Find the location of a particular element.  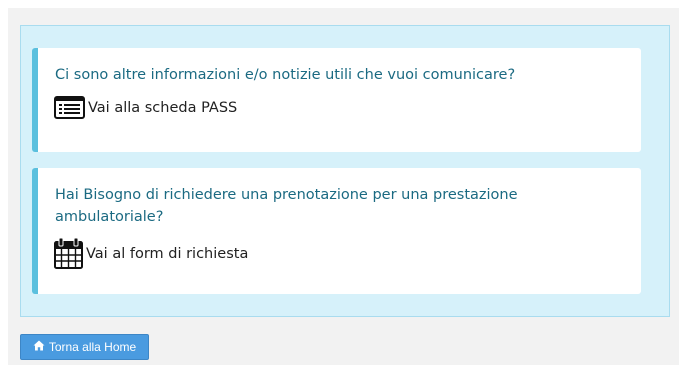

home-icon is located at coordinates (41, 347).